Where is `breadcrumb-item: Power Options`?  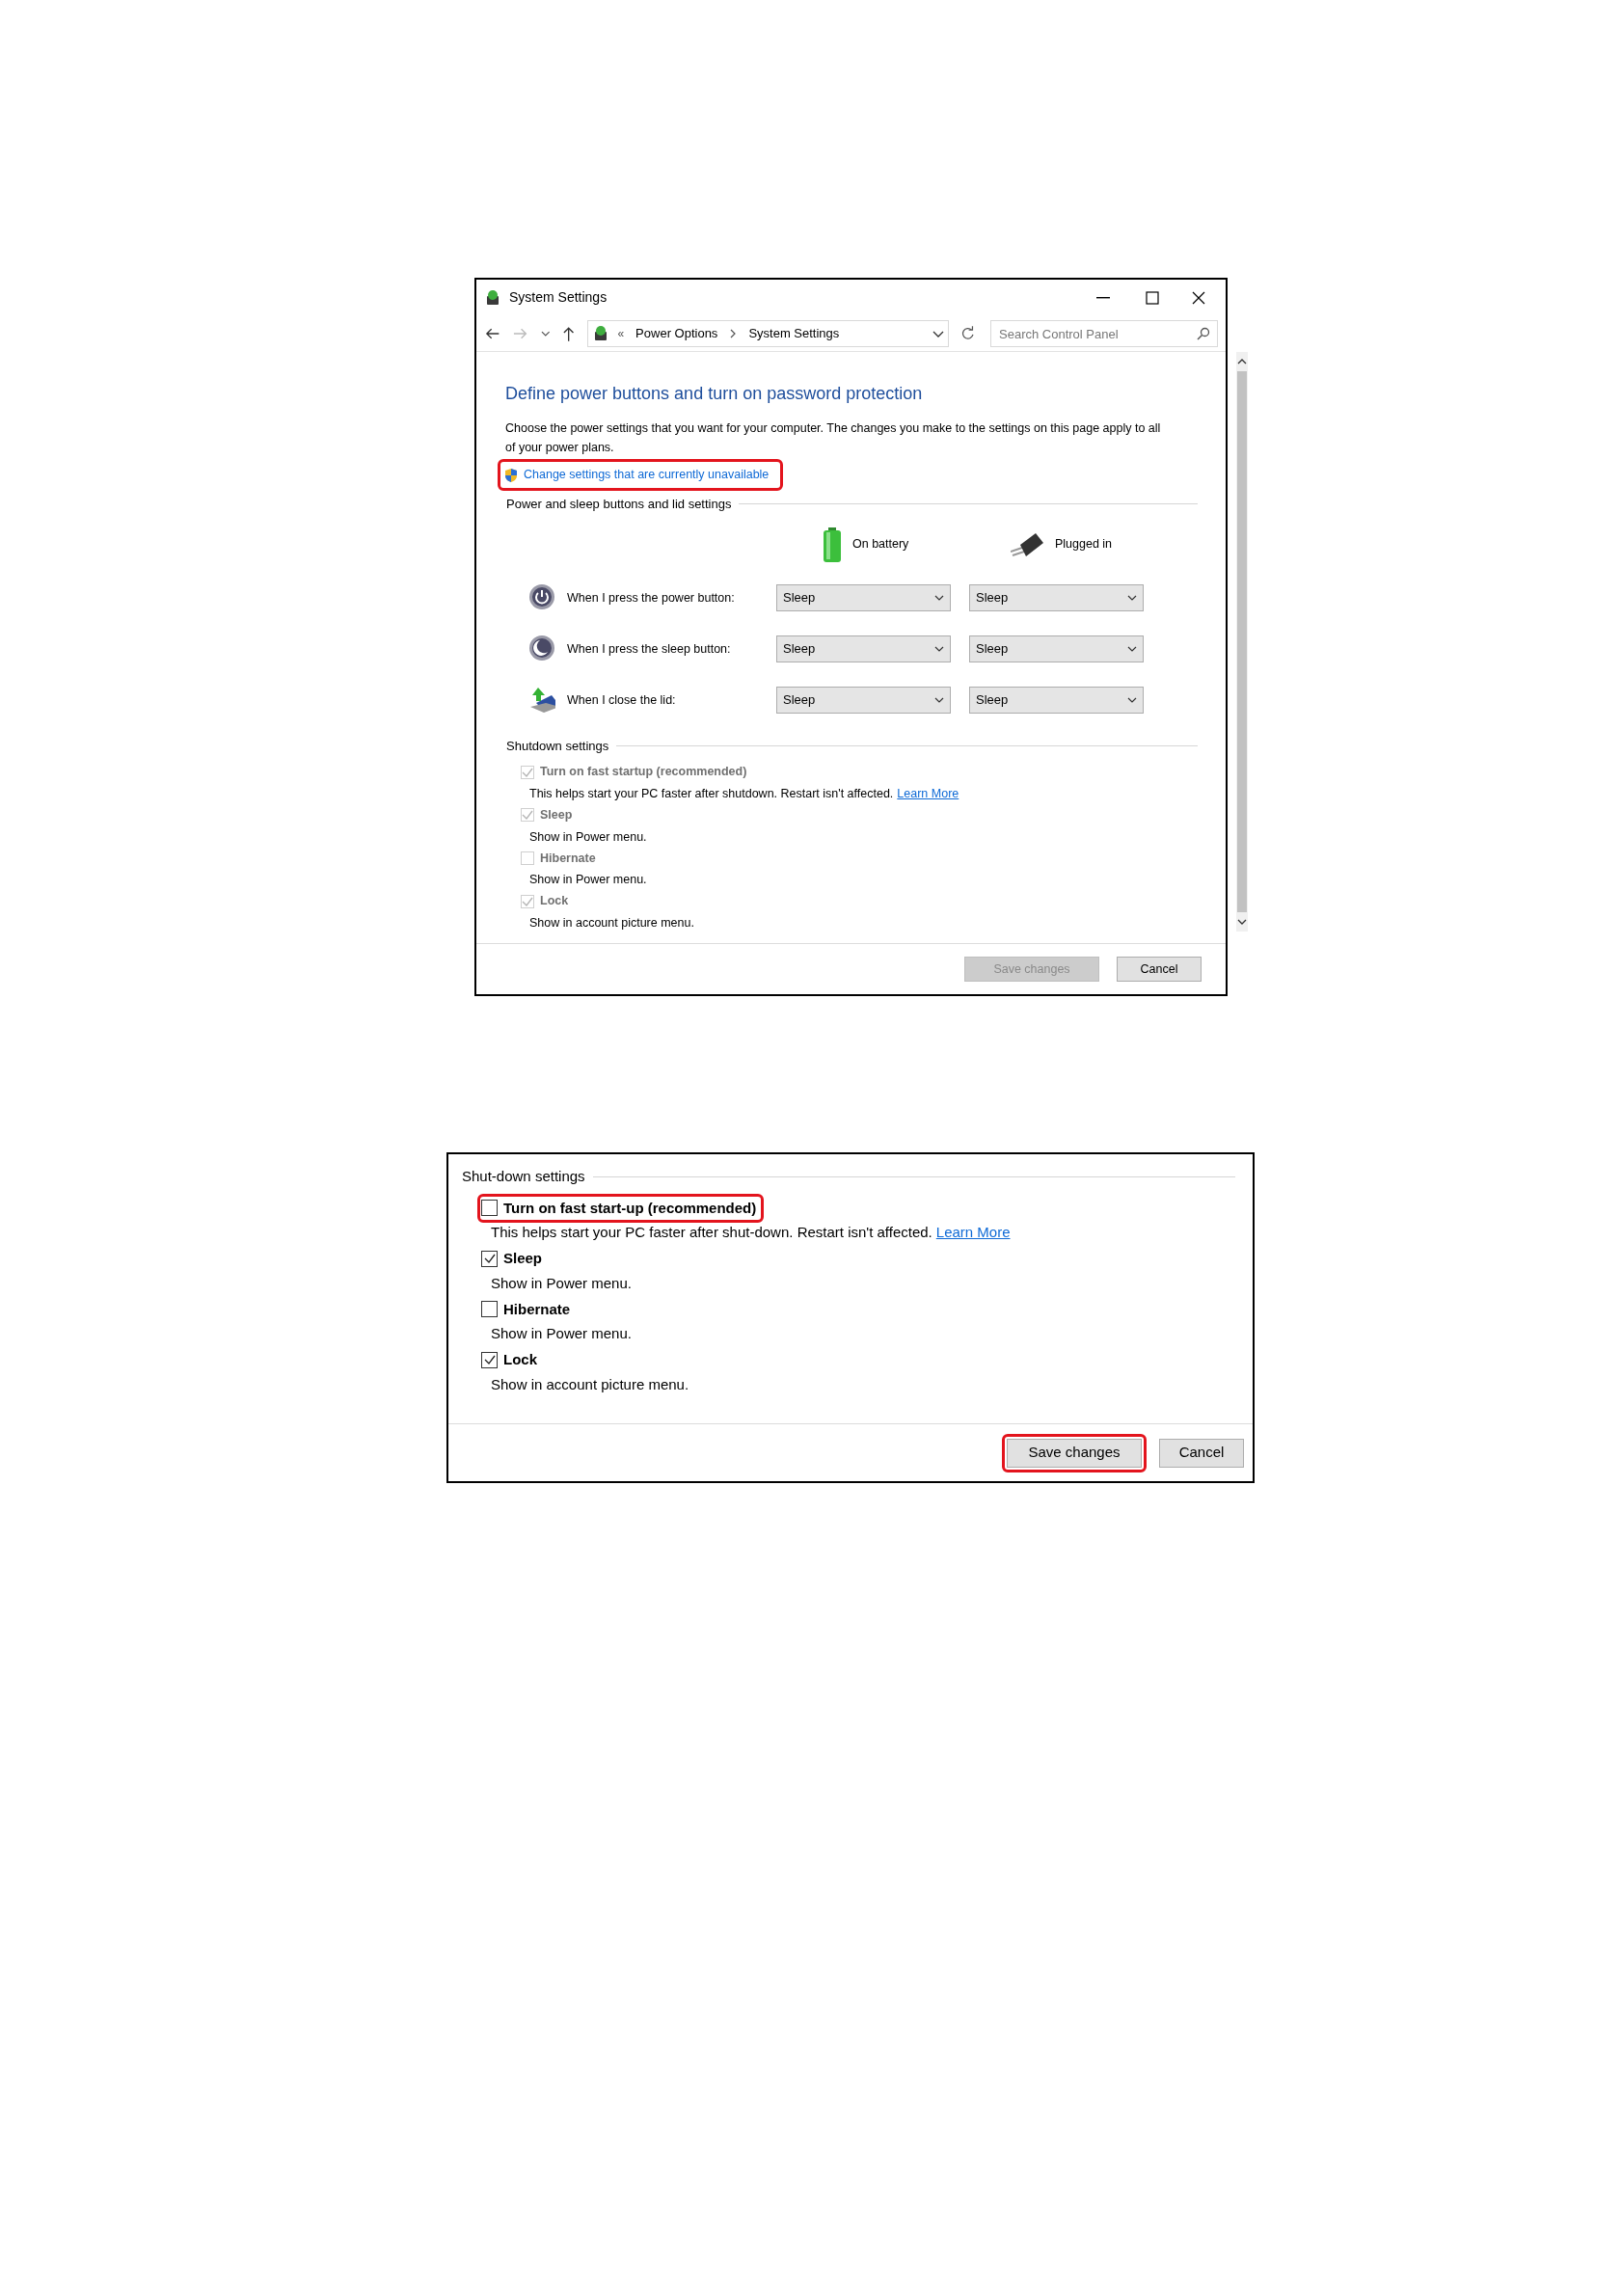 breadcrumb-item: Power Options is located at coordinates (677, 333).